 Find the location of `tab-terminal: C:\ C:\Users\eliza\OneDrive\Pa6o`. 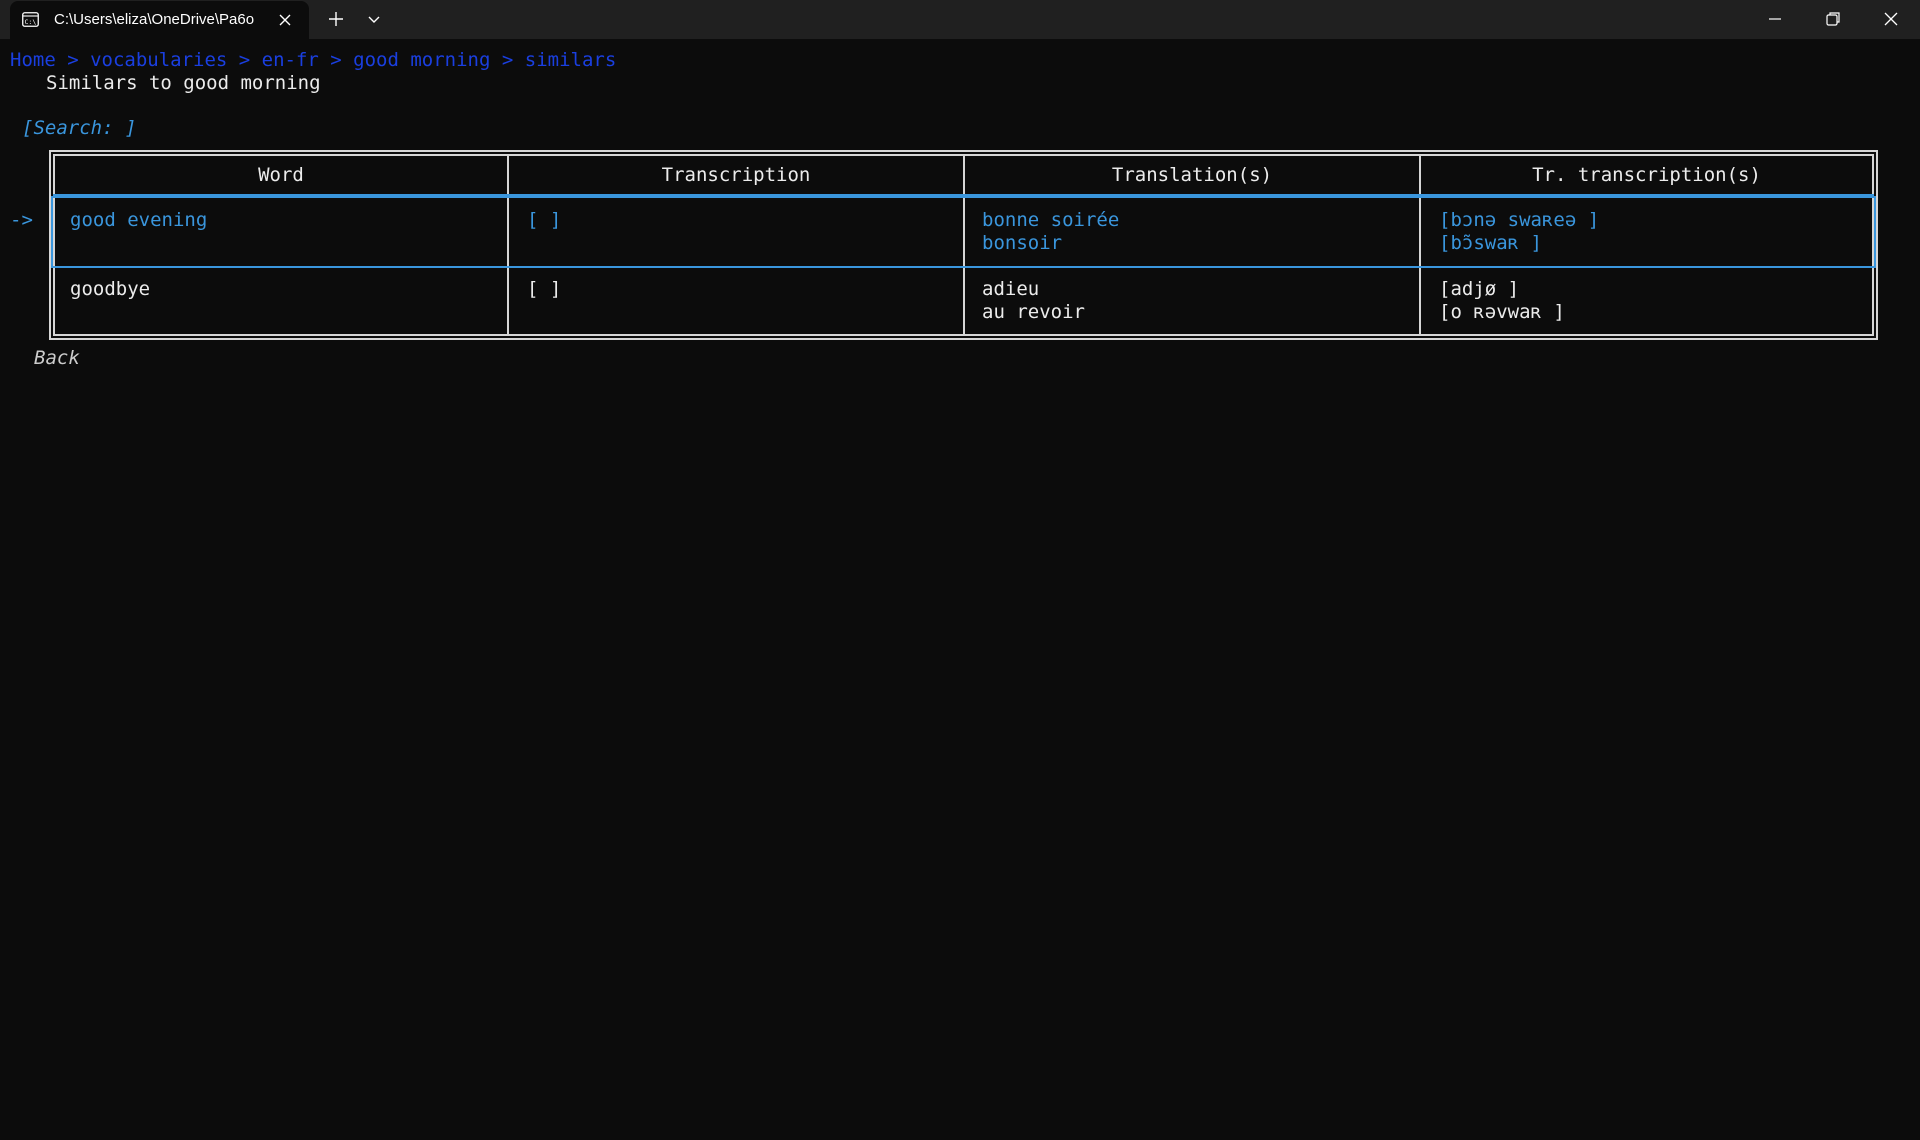

tab-terminal: C:\ C:\Users\eliza\OneDrive\Pa6o is located at coordinates (159, 20).